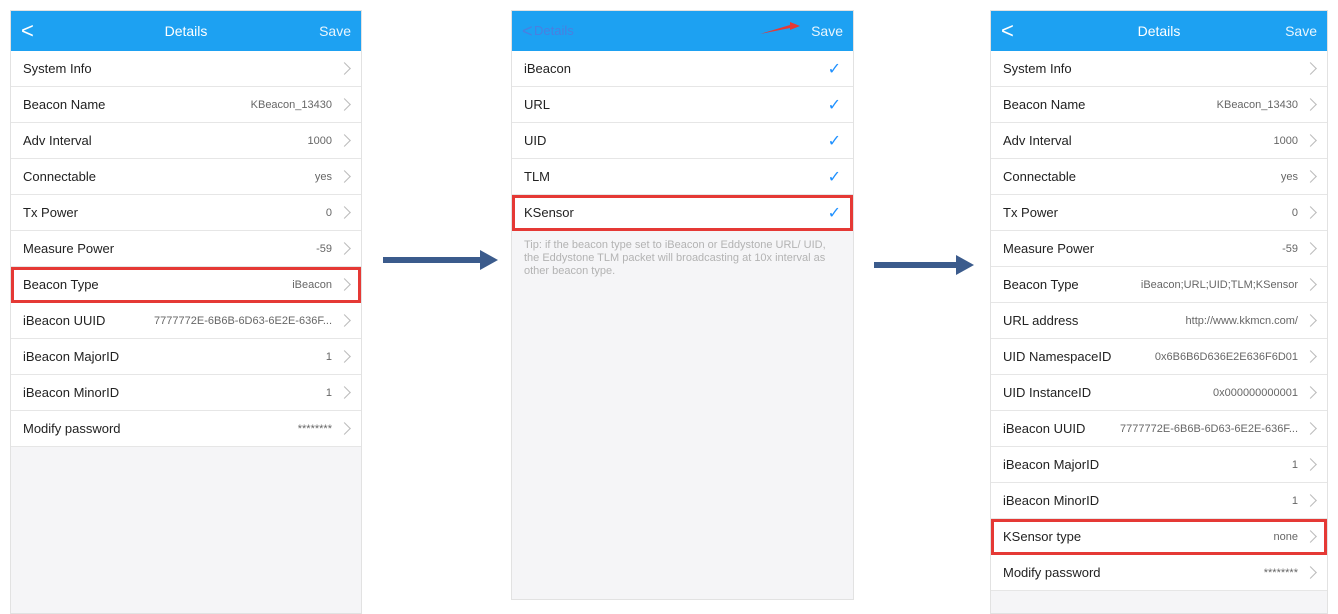  Describe the element at coordinates (1226, 356) in the screenshot. I see `row-value: 0x6B6B6D636E2E636F6D01` at that location.